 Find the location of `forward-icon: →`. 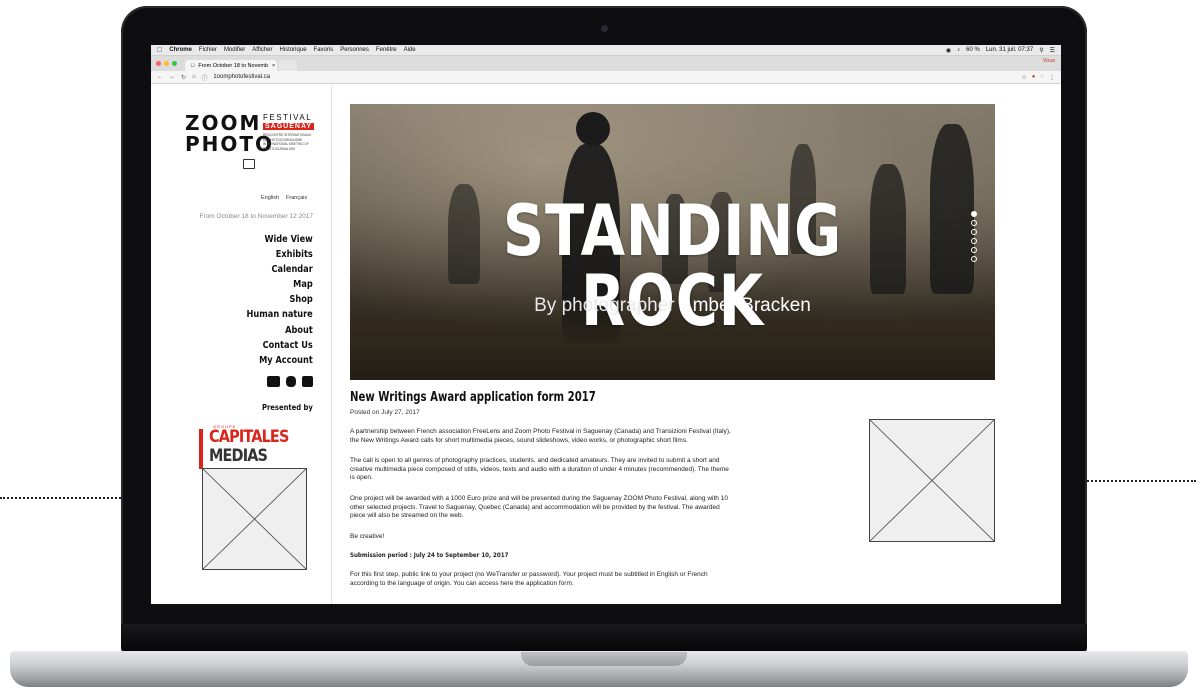

forward-icon: → is located at coordinates (172, 77).